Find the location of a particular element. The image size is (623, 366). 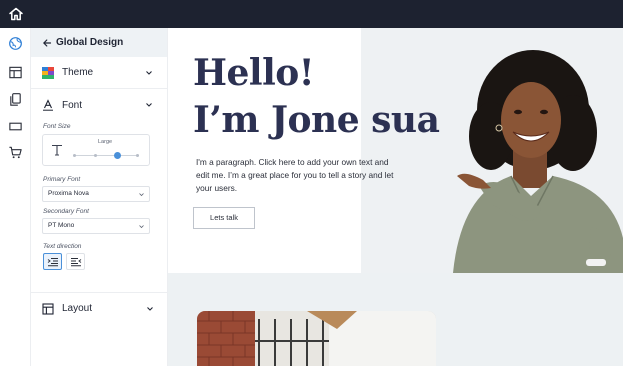

secondary-font-label: Secondary Font is located at coordinates (66, 211).